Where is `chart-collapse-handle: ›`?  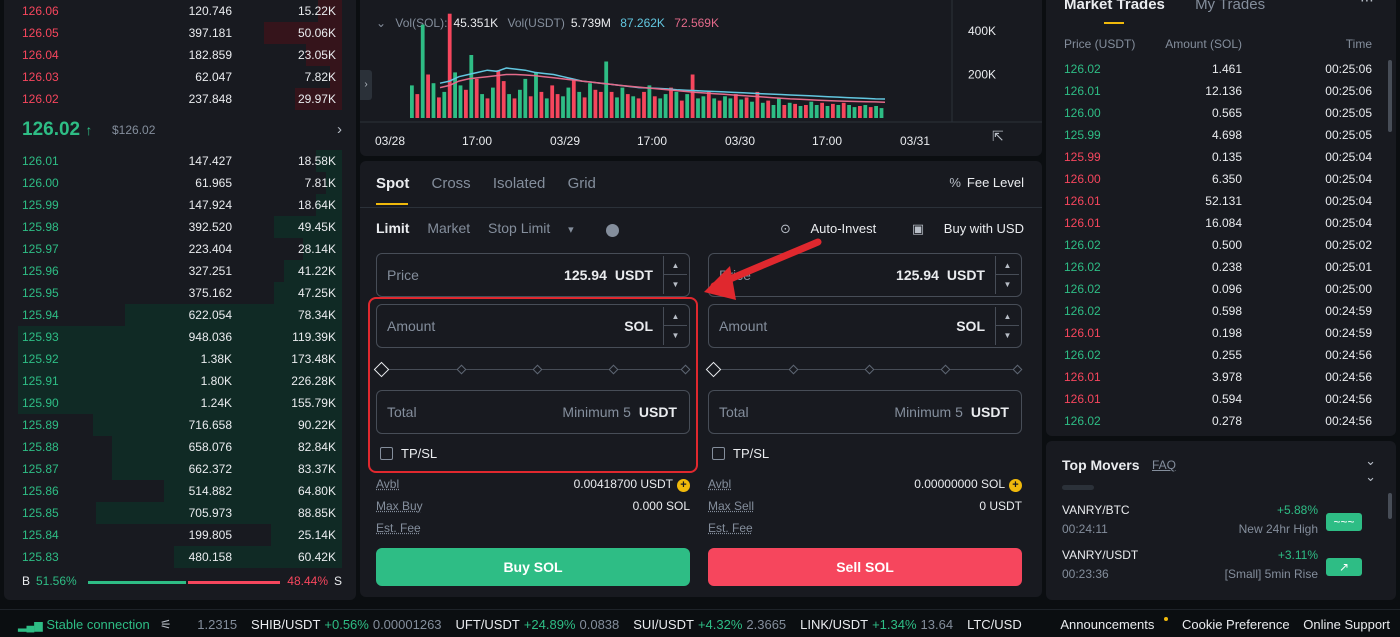
chart-collapse-handle: › is located at coordinates (366, 85).